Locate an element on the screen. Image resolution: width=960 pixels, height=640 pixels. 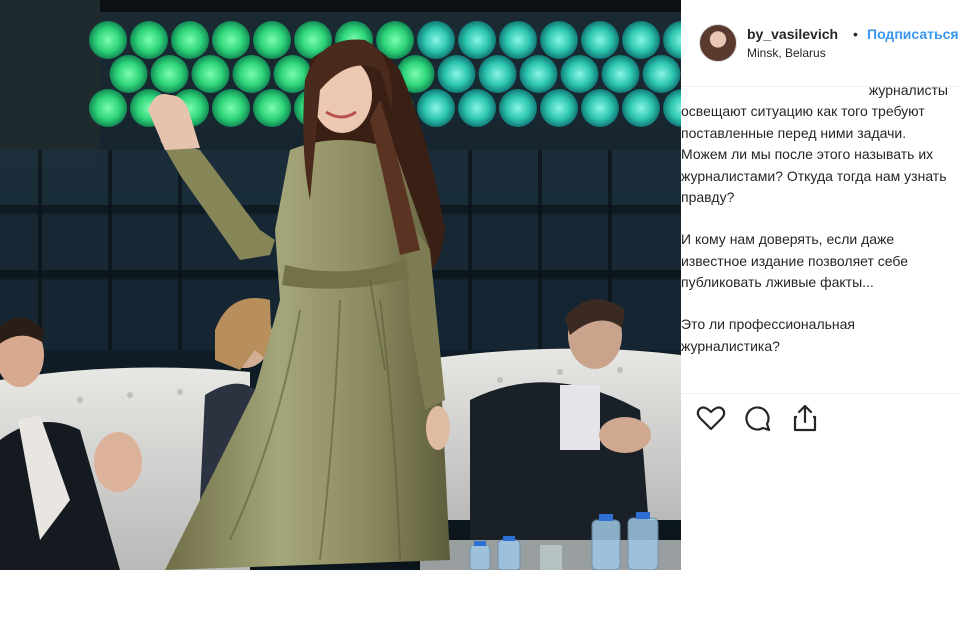
avatar is located at coordinates (718, 43).